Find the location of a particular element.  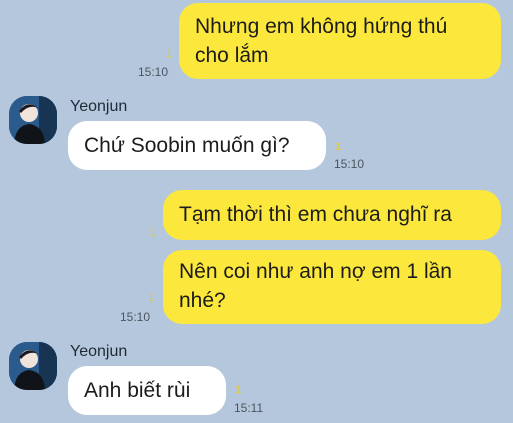

message-bubble-sent: Nên coi như anh nợ em 1 lần nhé? is located at coordinates (332, 287).